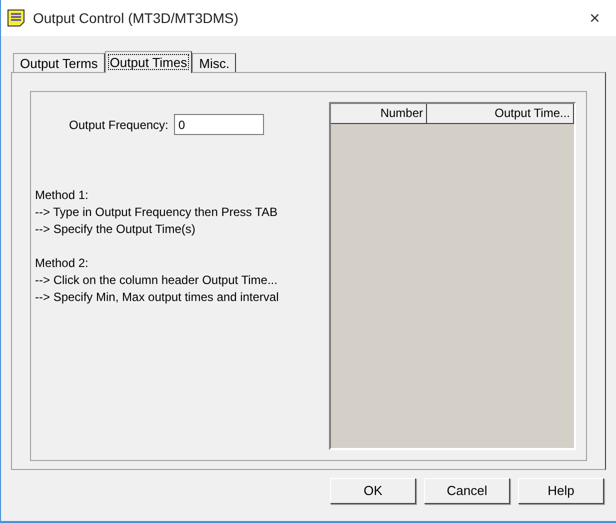  Describe the element at coordinates (594, 18) in the screenshot. I see `close-button: ×` at that location.